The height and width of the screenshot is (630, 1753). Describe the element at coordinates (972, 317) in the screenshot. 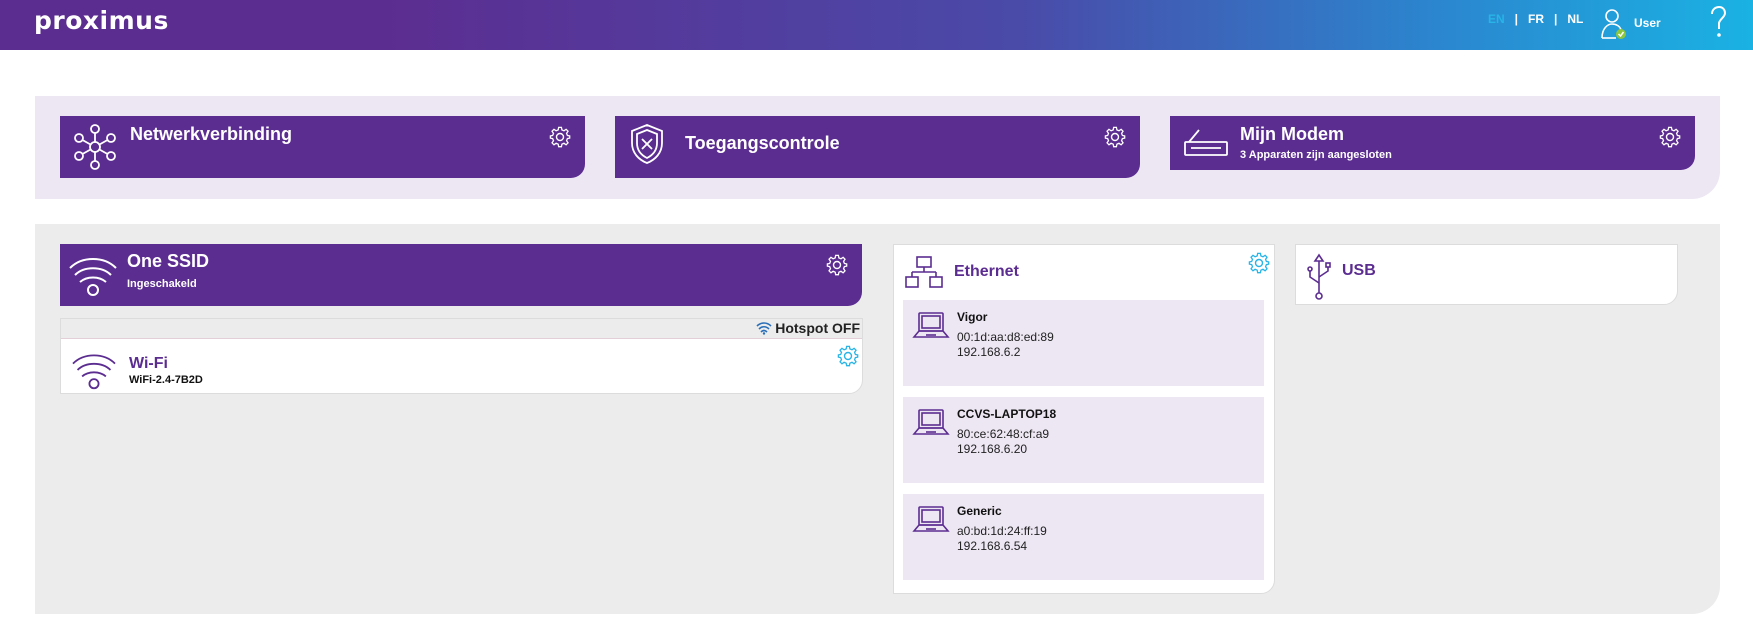

I see `device-name: Vigor` at that location.